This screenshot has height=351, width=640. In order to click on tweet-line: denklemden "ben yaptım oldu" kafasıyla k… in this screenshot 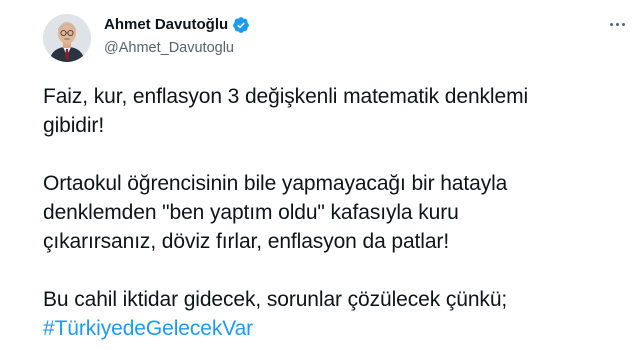, I will do `click(251, 212)`.